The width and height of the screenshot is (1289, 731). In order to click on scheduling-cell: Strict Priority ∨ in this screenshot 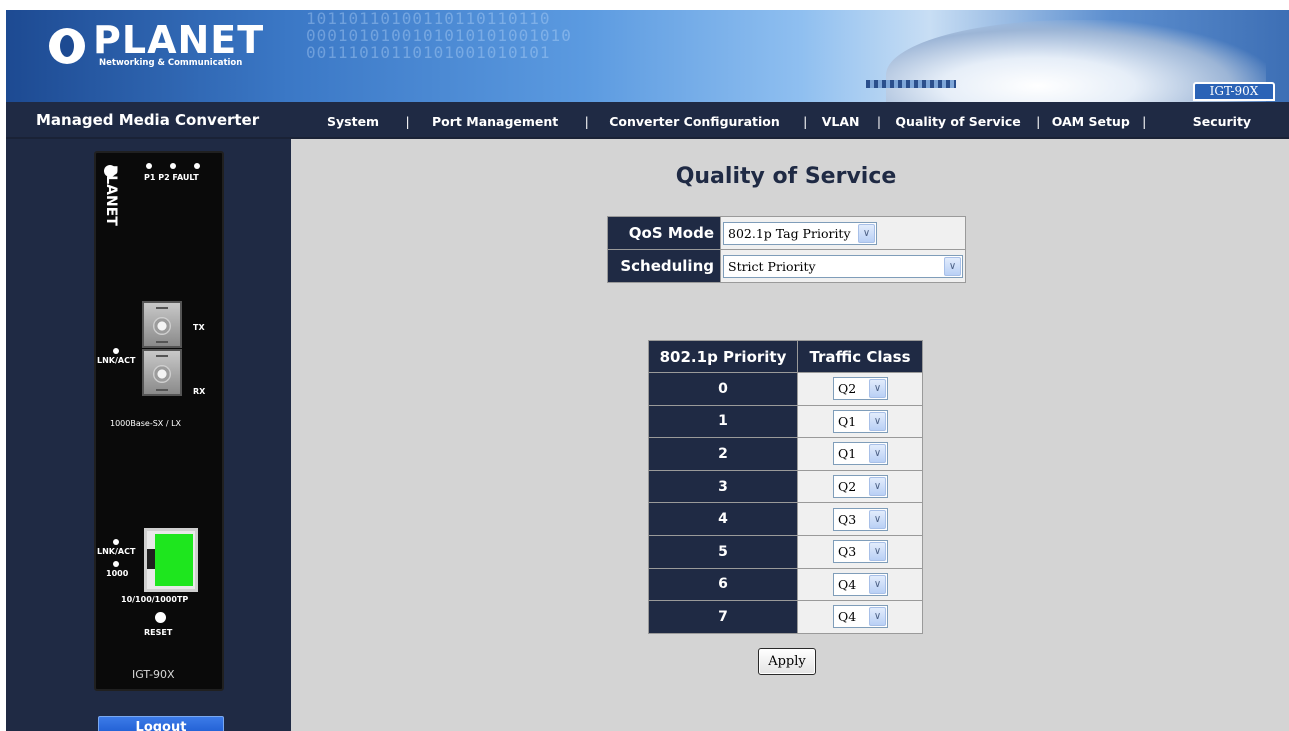, I will do `click(843, 266)`.